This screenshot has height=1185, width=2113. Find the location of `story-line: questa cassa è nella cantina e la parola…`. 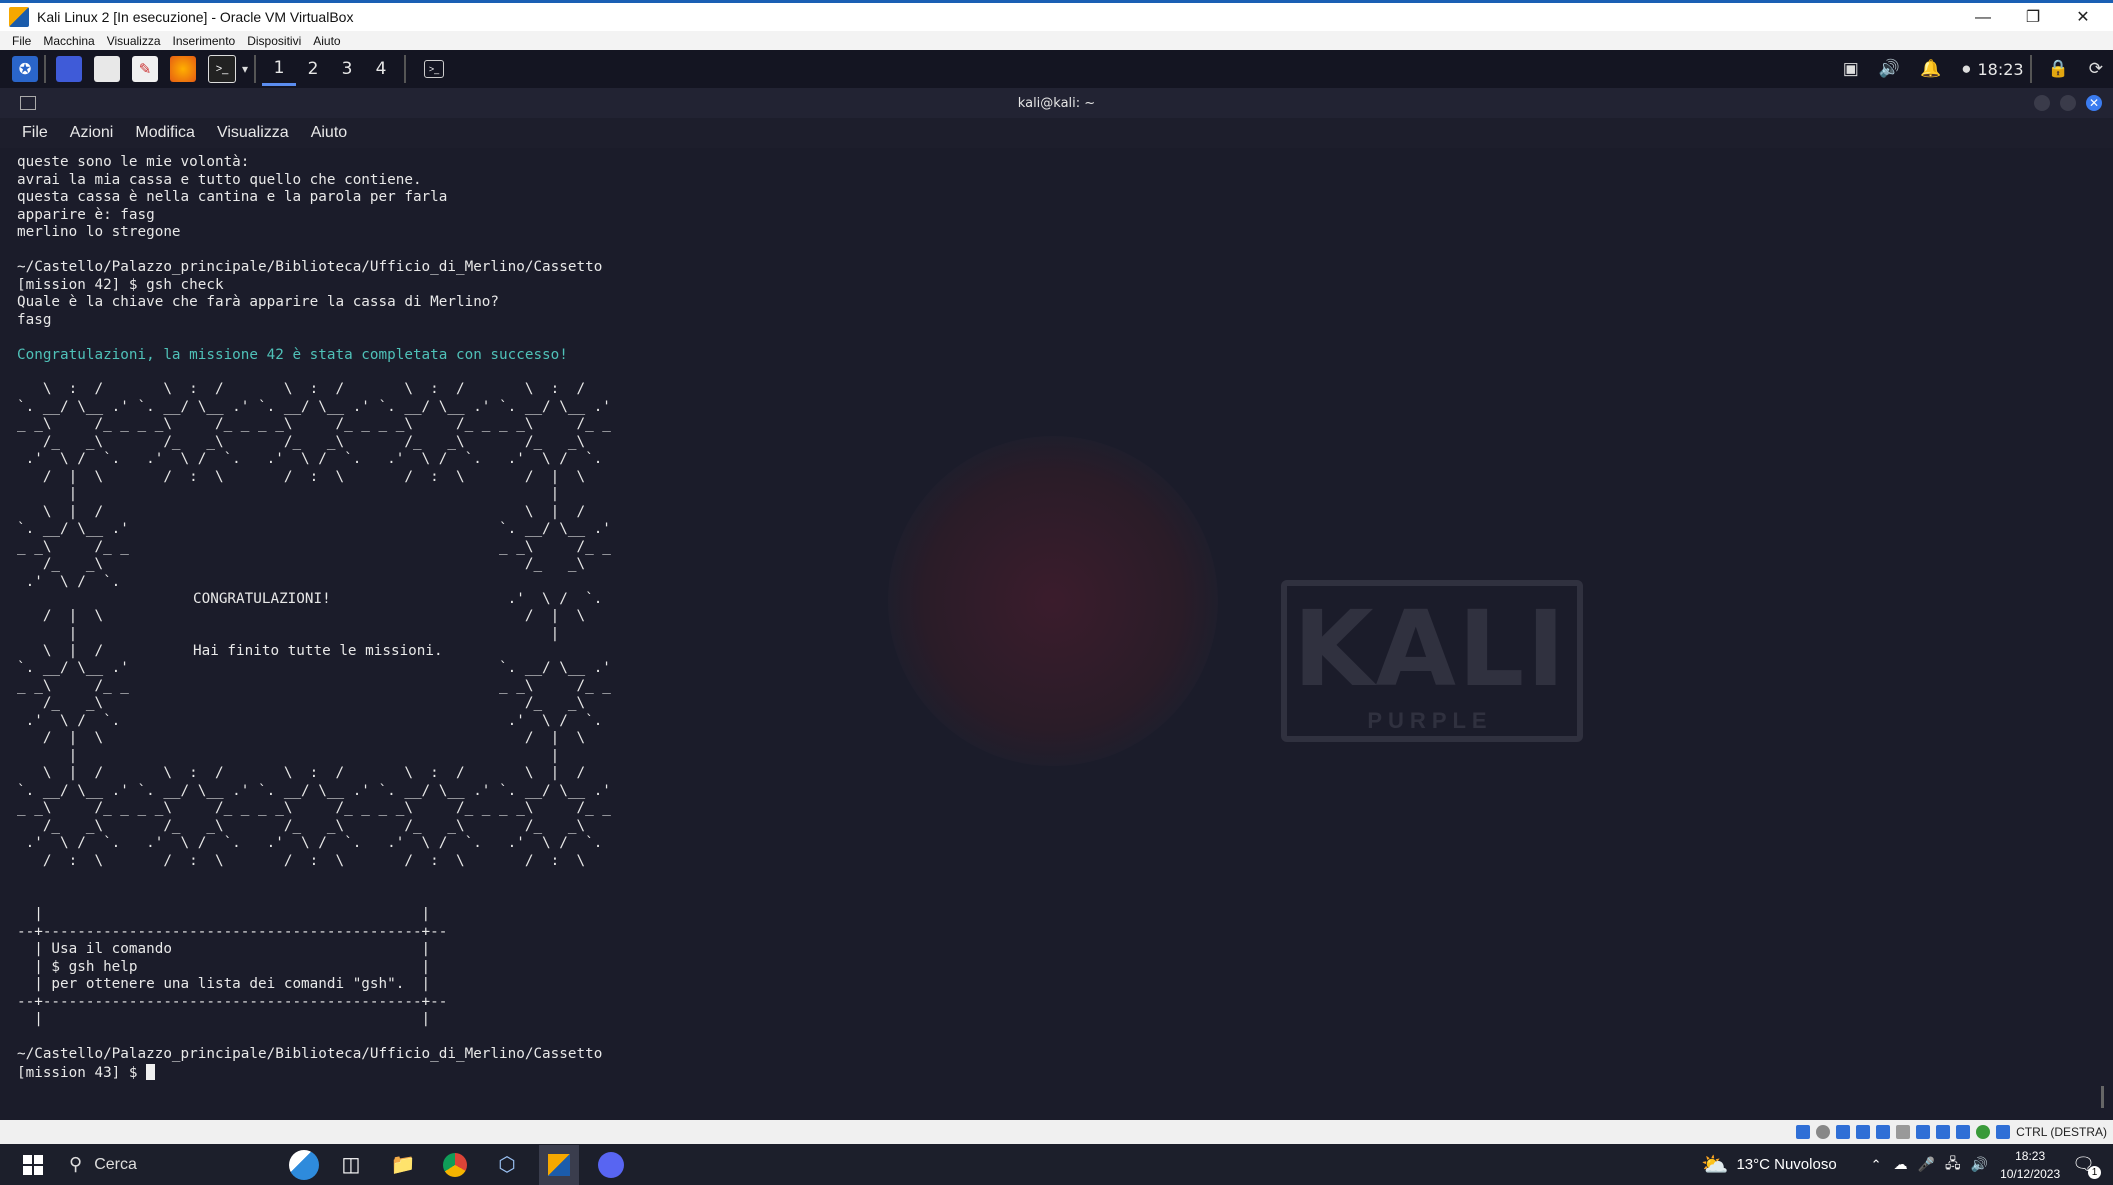

story-line: questa cassa è nella cantina e la parola… is located at coordinates (232, 197).